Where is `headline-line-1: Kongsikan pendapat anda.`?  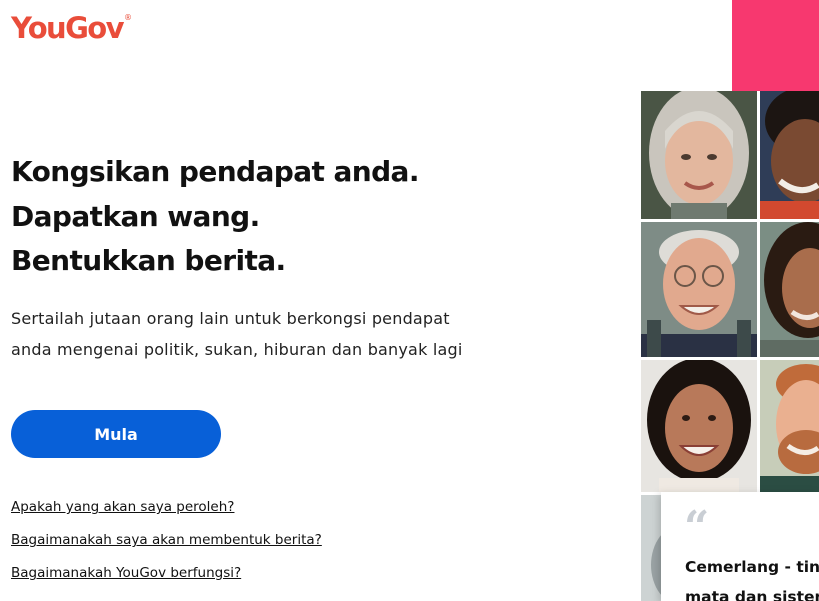 headline-line-1: Kongsikan pendapat anda. is located at coordinates (215, 171).